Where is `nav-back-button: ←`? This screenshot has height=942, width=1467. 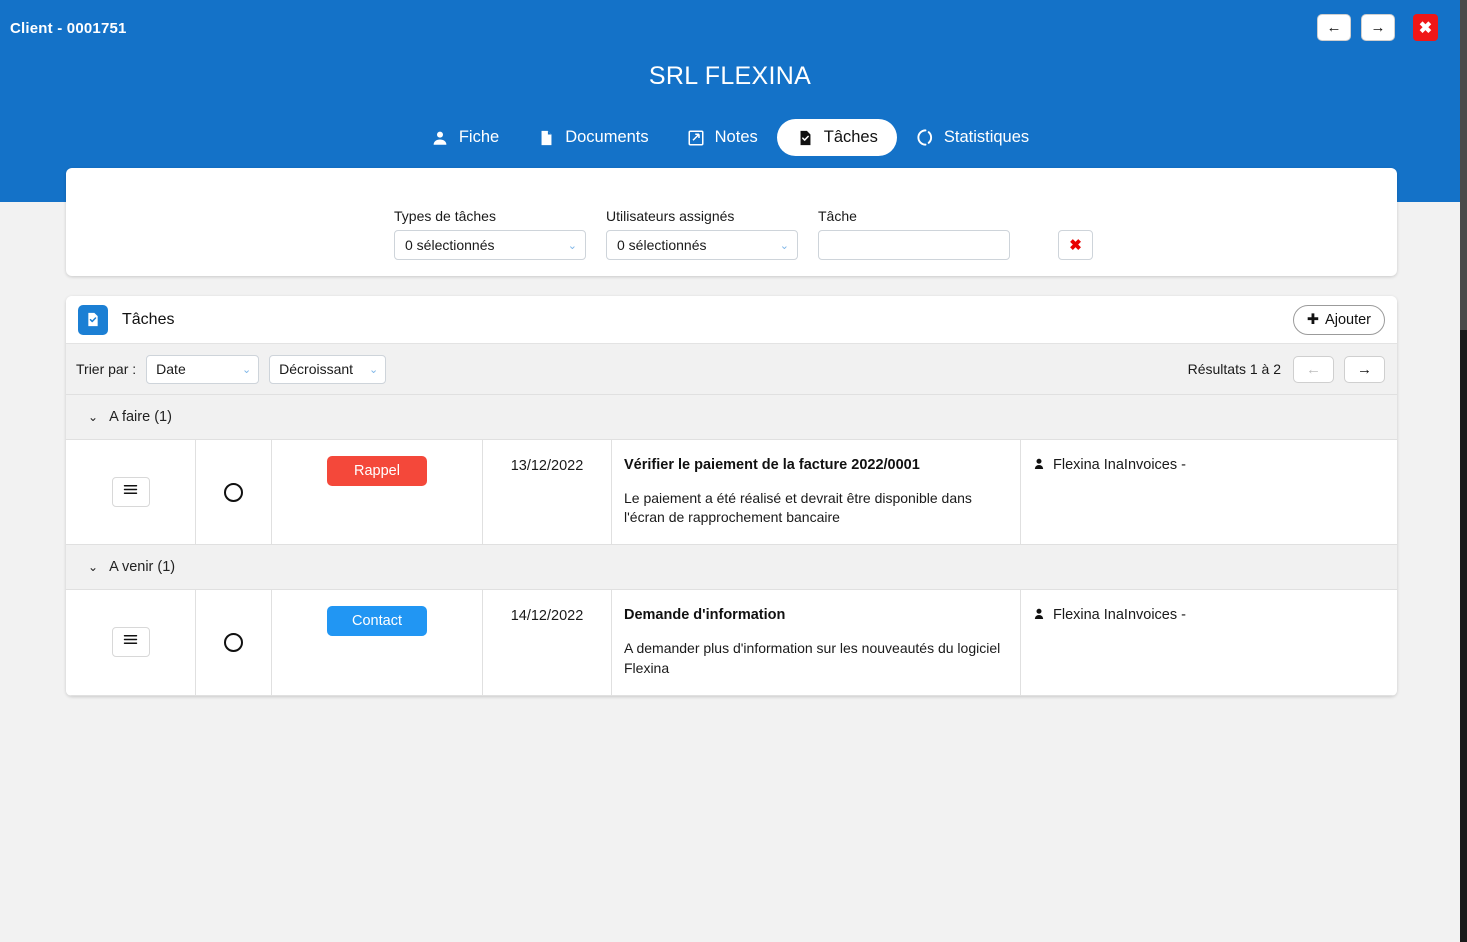
nav-back-button: ← is located at coordinates (1334, 27).